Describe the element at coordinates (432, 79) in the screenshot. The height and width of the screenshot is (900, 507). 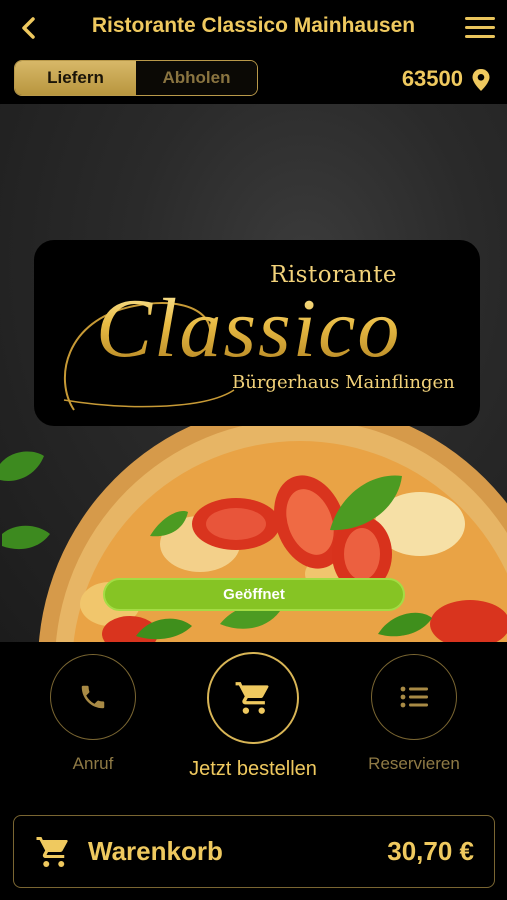
I see `zip-code: 63500` at that location.